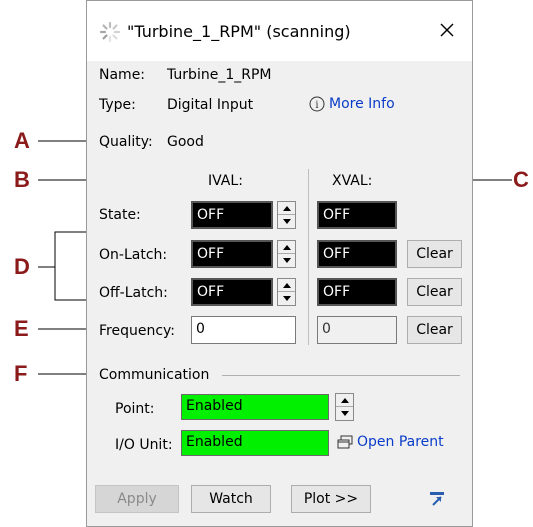 This screenshot has height=527, width=533. I want to click on off-latch-ival-spinner, so click(286, 292).